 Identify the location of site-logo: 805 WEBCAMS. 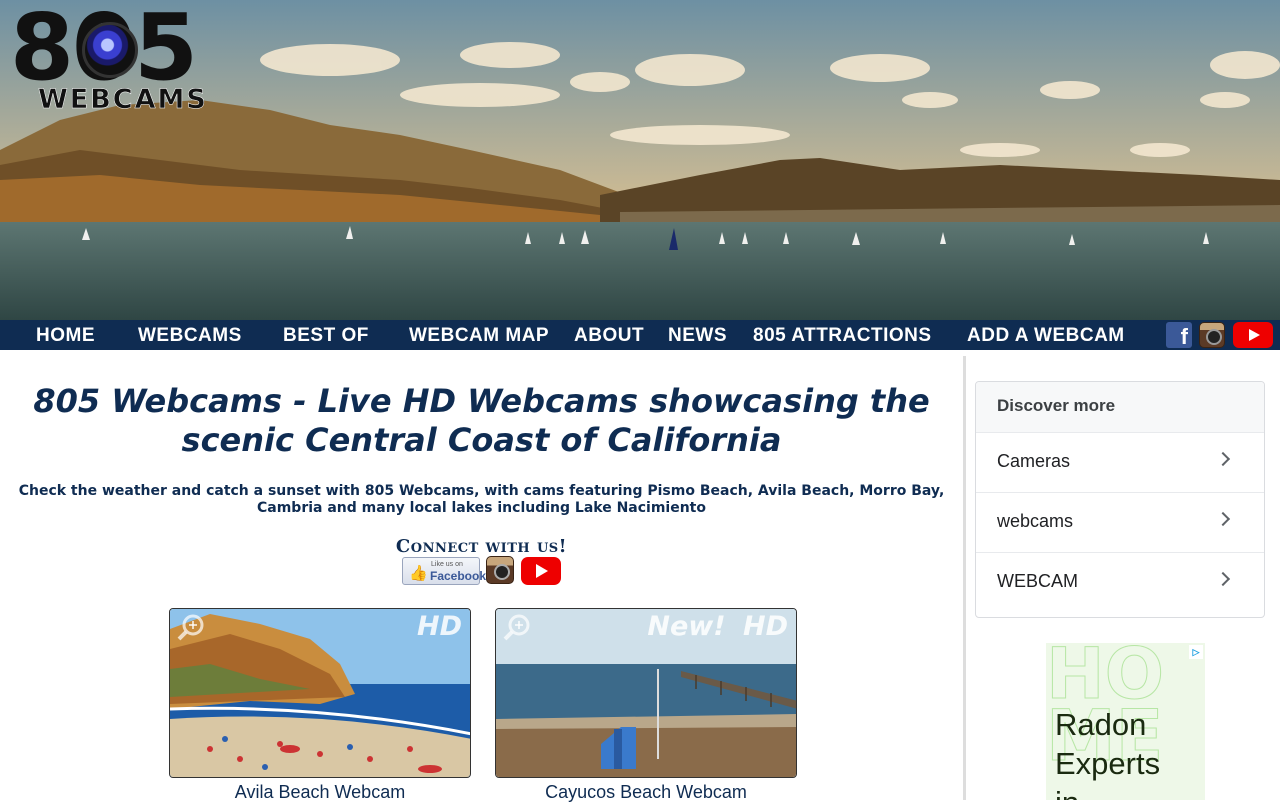
(120, 59).